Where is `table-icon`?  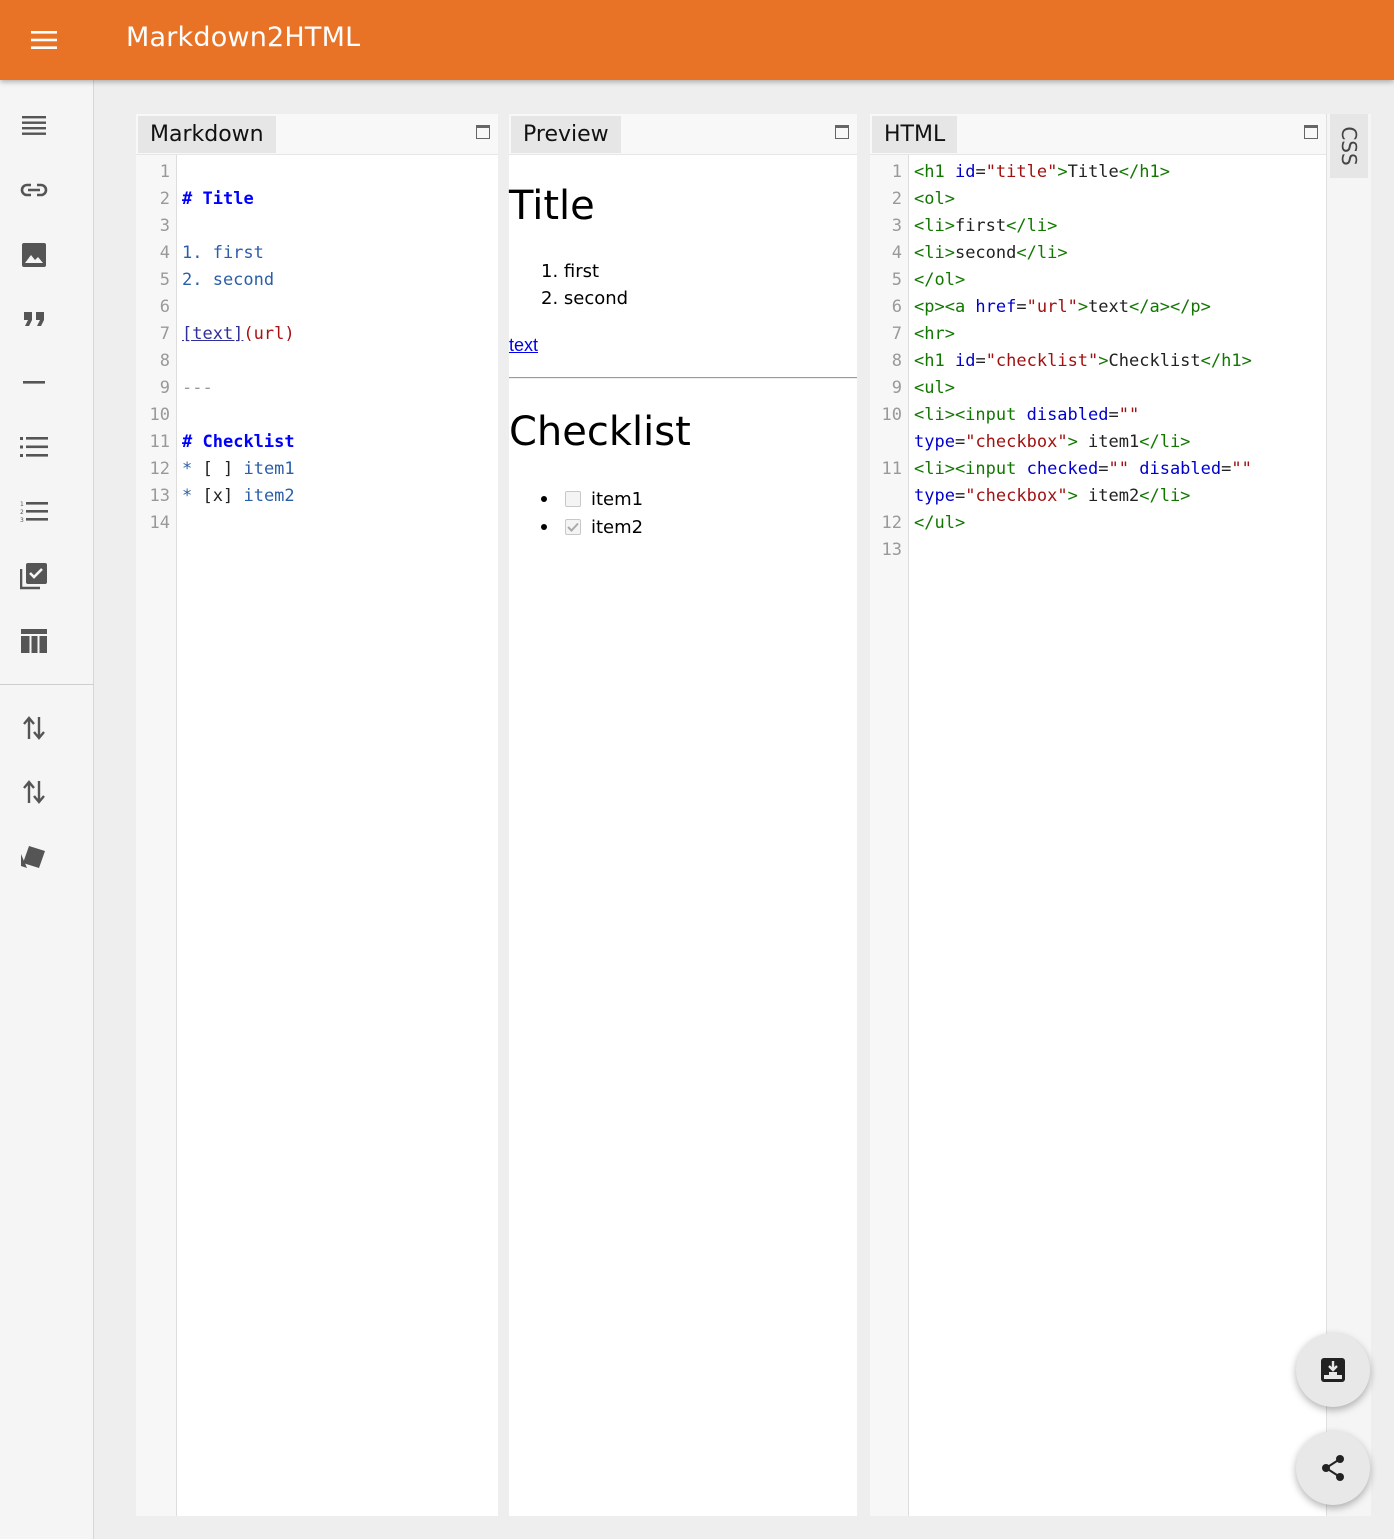
table-icon is located at coordinates (34, 641).